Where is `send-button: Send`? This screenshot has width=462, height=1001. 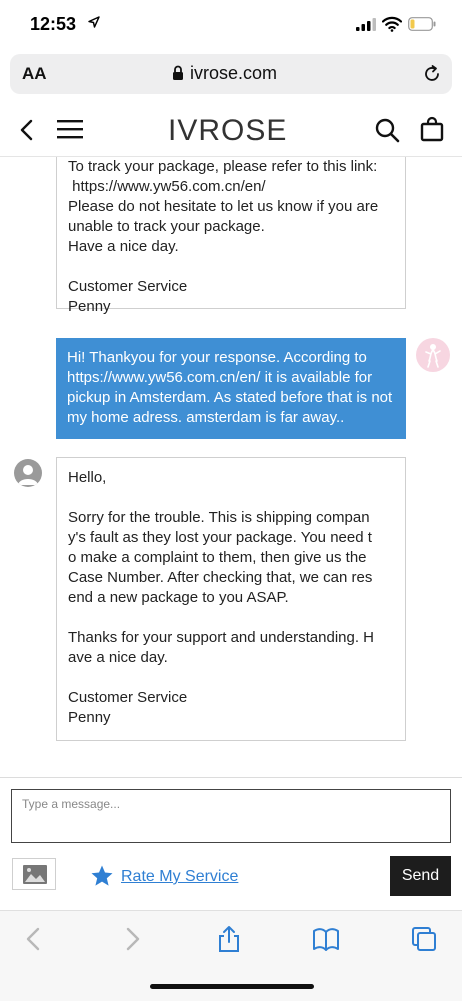 send-button: Send is located at coordinates (420, 876).